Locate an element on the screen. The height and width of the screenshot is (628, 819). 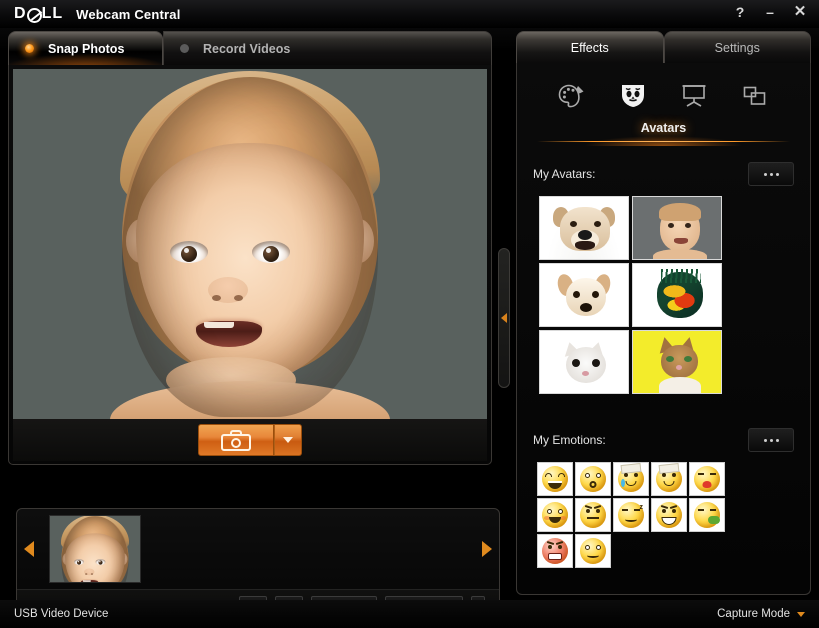
emotion-evil-grin is located at coordinates (669, 515).